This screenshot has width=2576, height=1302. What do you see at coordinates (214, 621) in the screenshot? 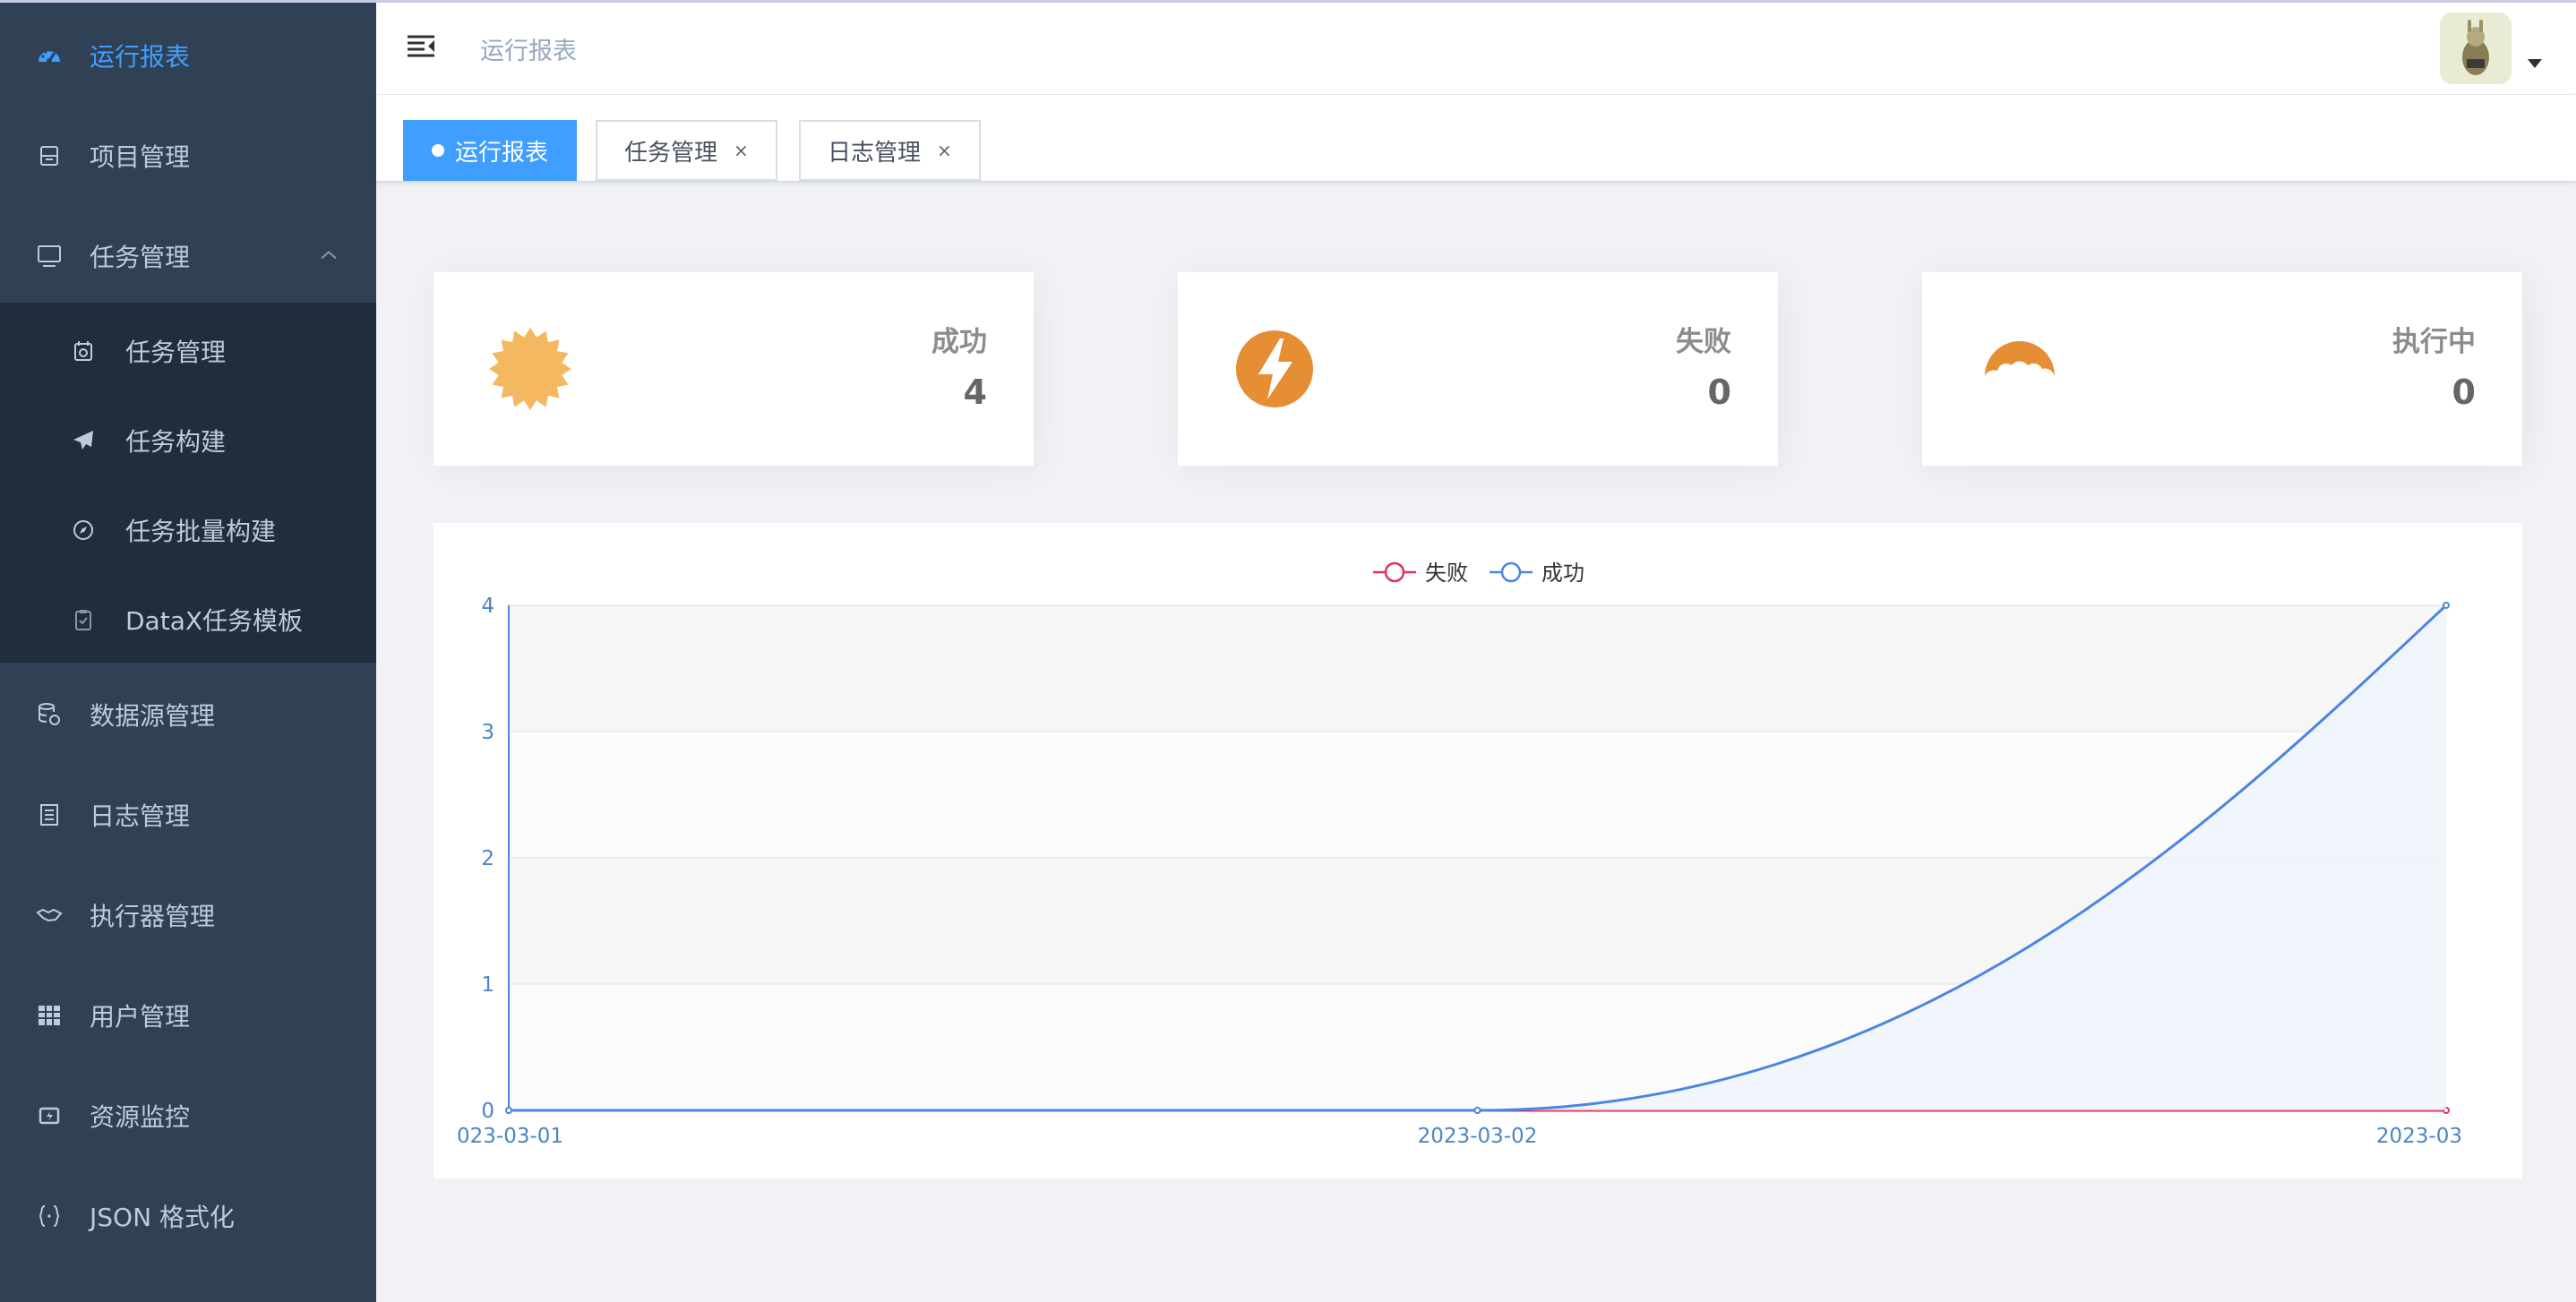
I see `submenu-item-label: DataX任务模板` at bounding box center [214, 621].